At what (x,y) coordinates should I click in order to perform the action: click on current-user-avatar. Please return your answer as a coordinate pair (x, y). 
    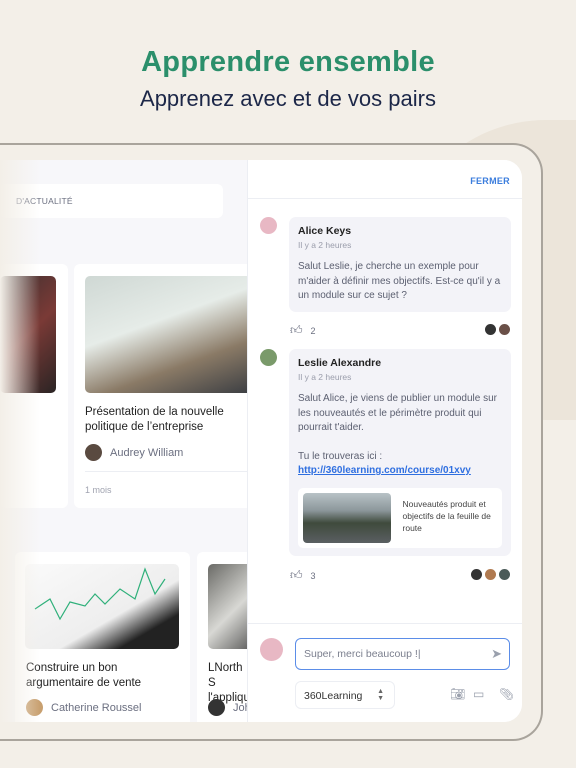
    Looking at the image, I should click on (271, 649).